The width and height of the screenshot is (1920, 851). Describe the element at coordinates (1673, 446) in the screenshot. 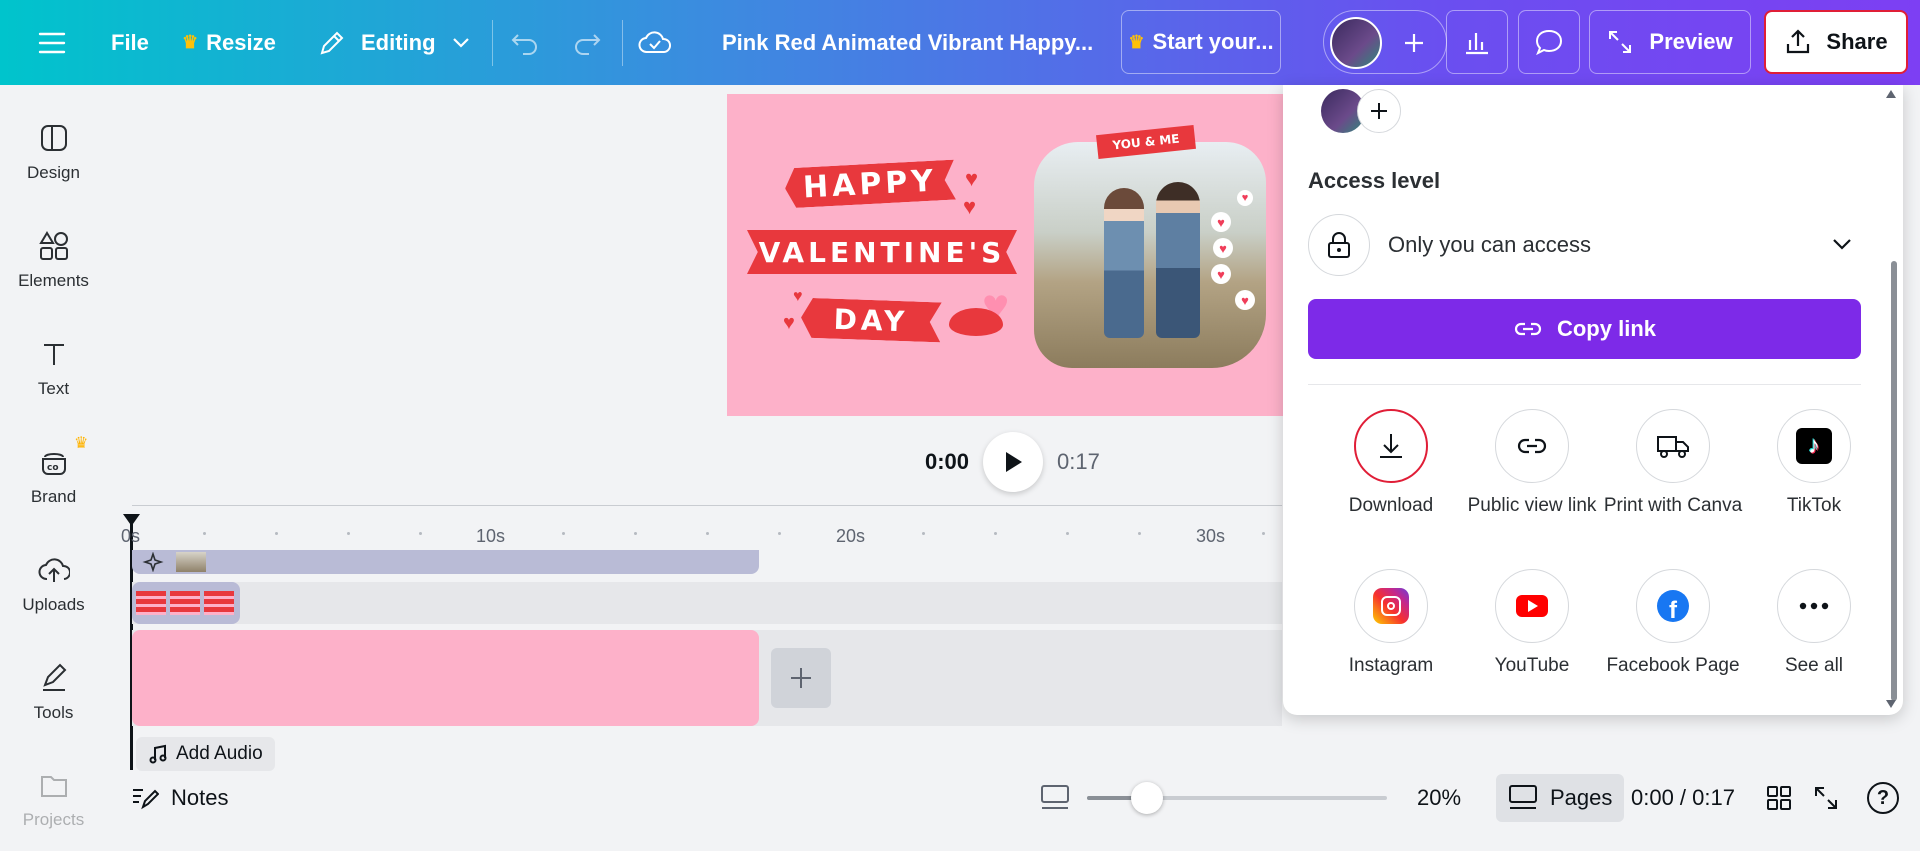

I see `print-circle` at that location.